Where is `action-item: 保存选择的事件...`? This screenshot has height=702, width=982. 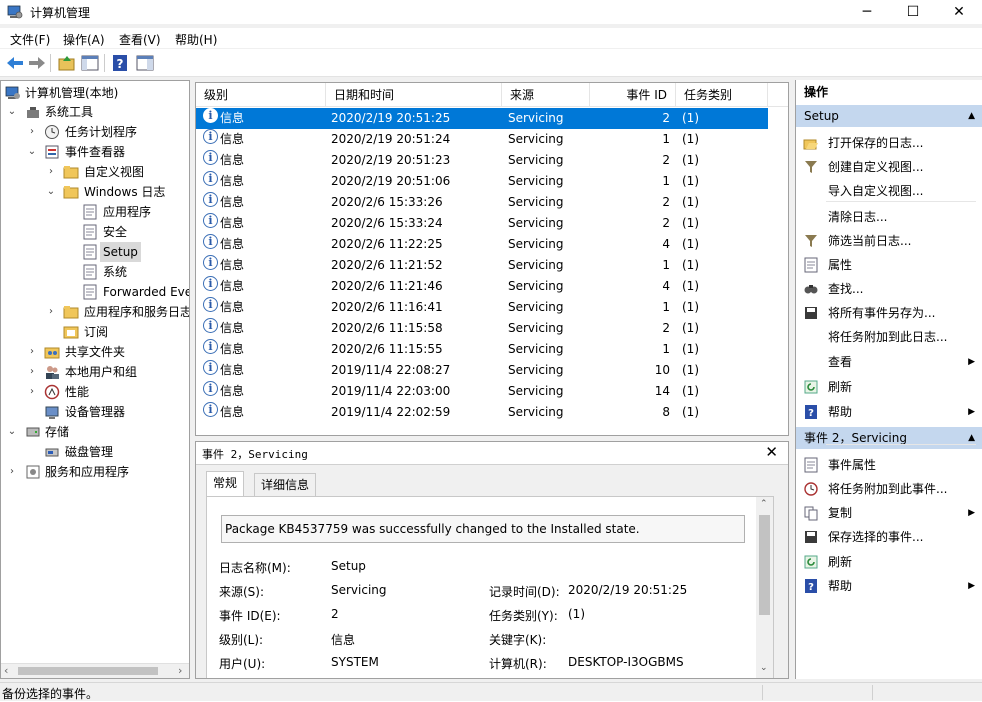 action-item: 保存选择的事件... is located at coordinates (889, 537).